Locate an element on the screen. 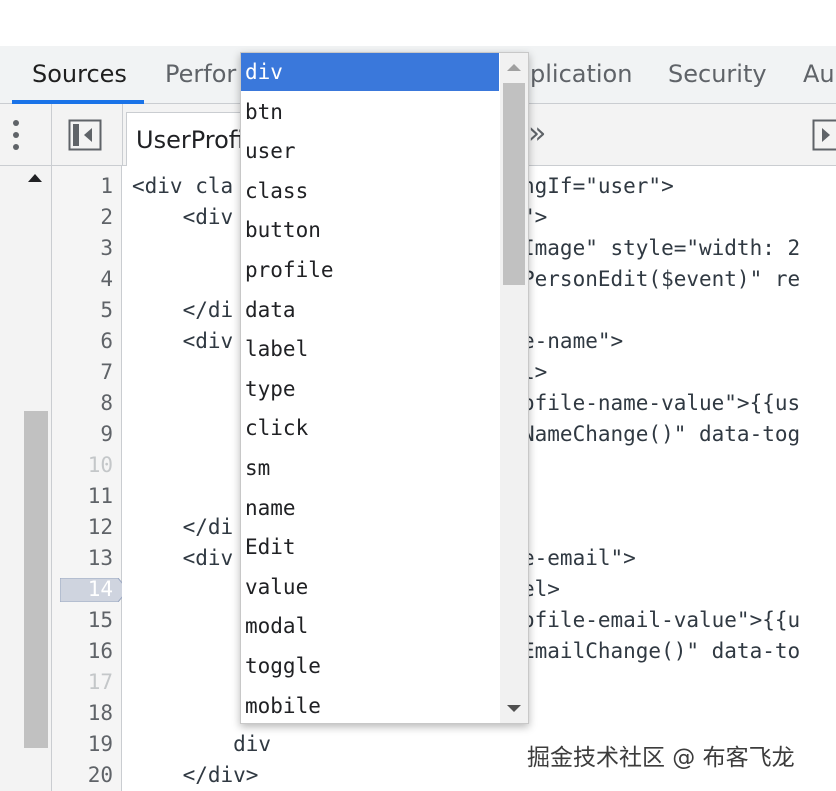 Image resolution: width=836 pixels, height=791 pixels. double-chevron-right-icon: » is located at coordinates (537, 133).